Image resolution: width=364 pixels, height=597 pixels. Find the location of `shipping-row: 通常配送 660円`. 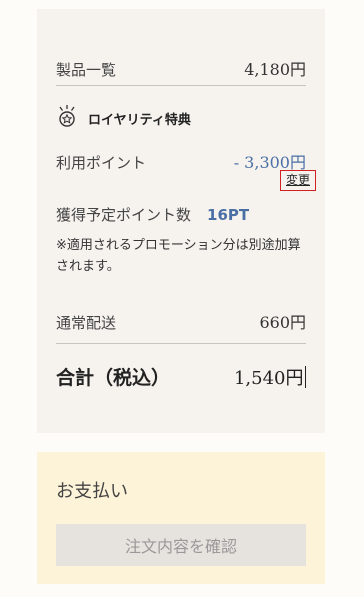

shipping-row: 通常配送 660円 is located at coordinates (181, 321).